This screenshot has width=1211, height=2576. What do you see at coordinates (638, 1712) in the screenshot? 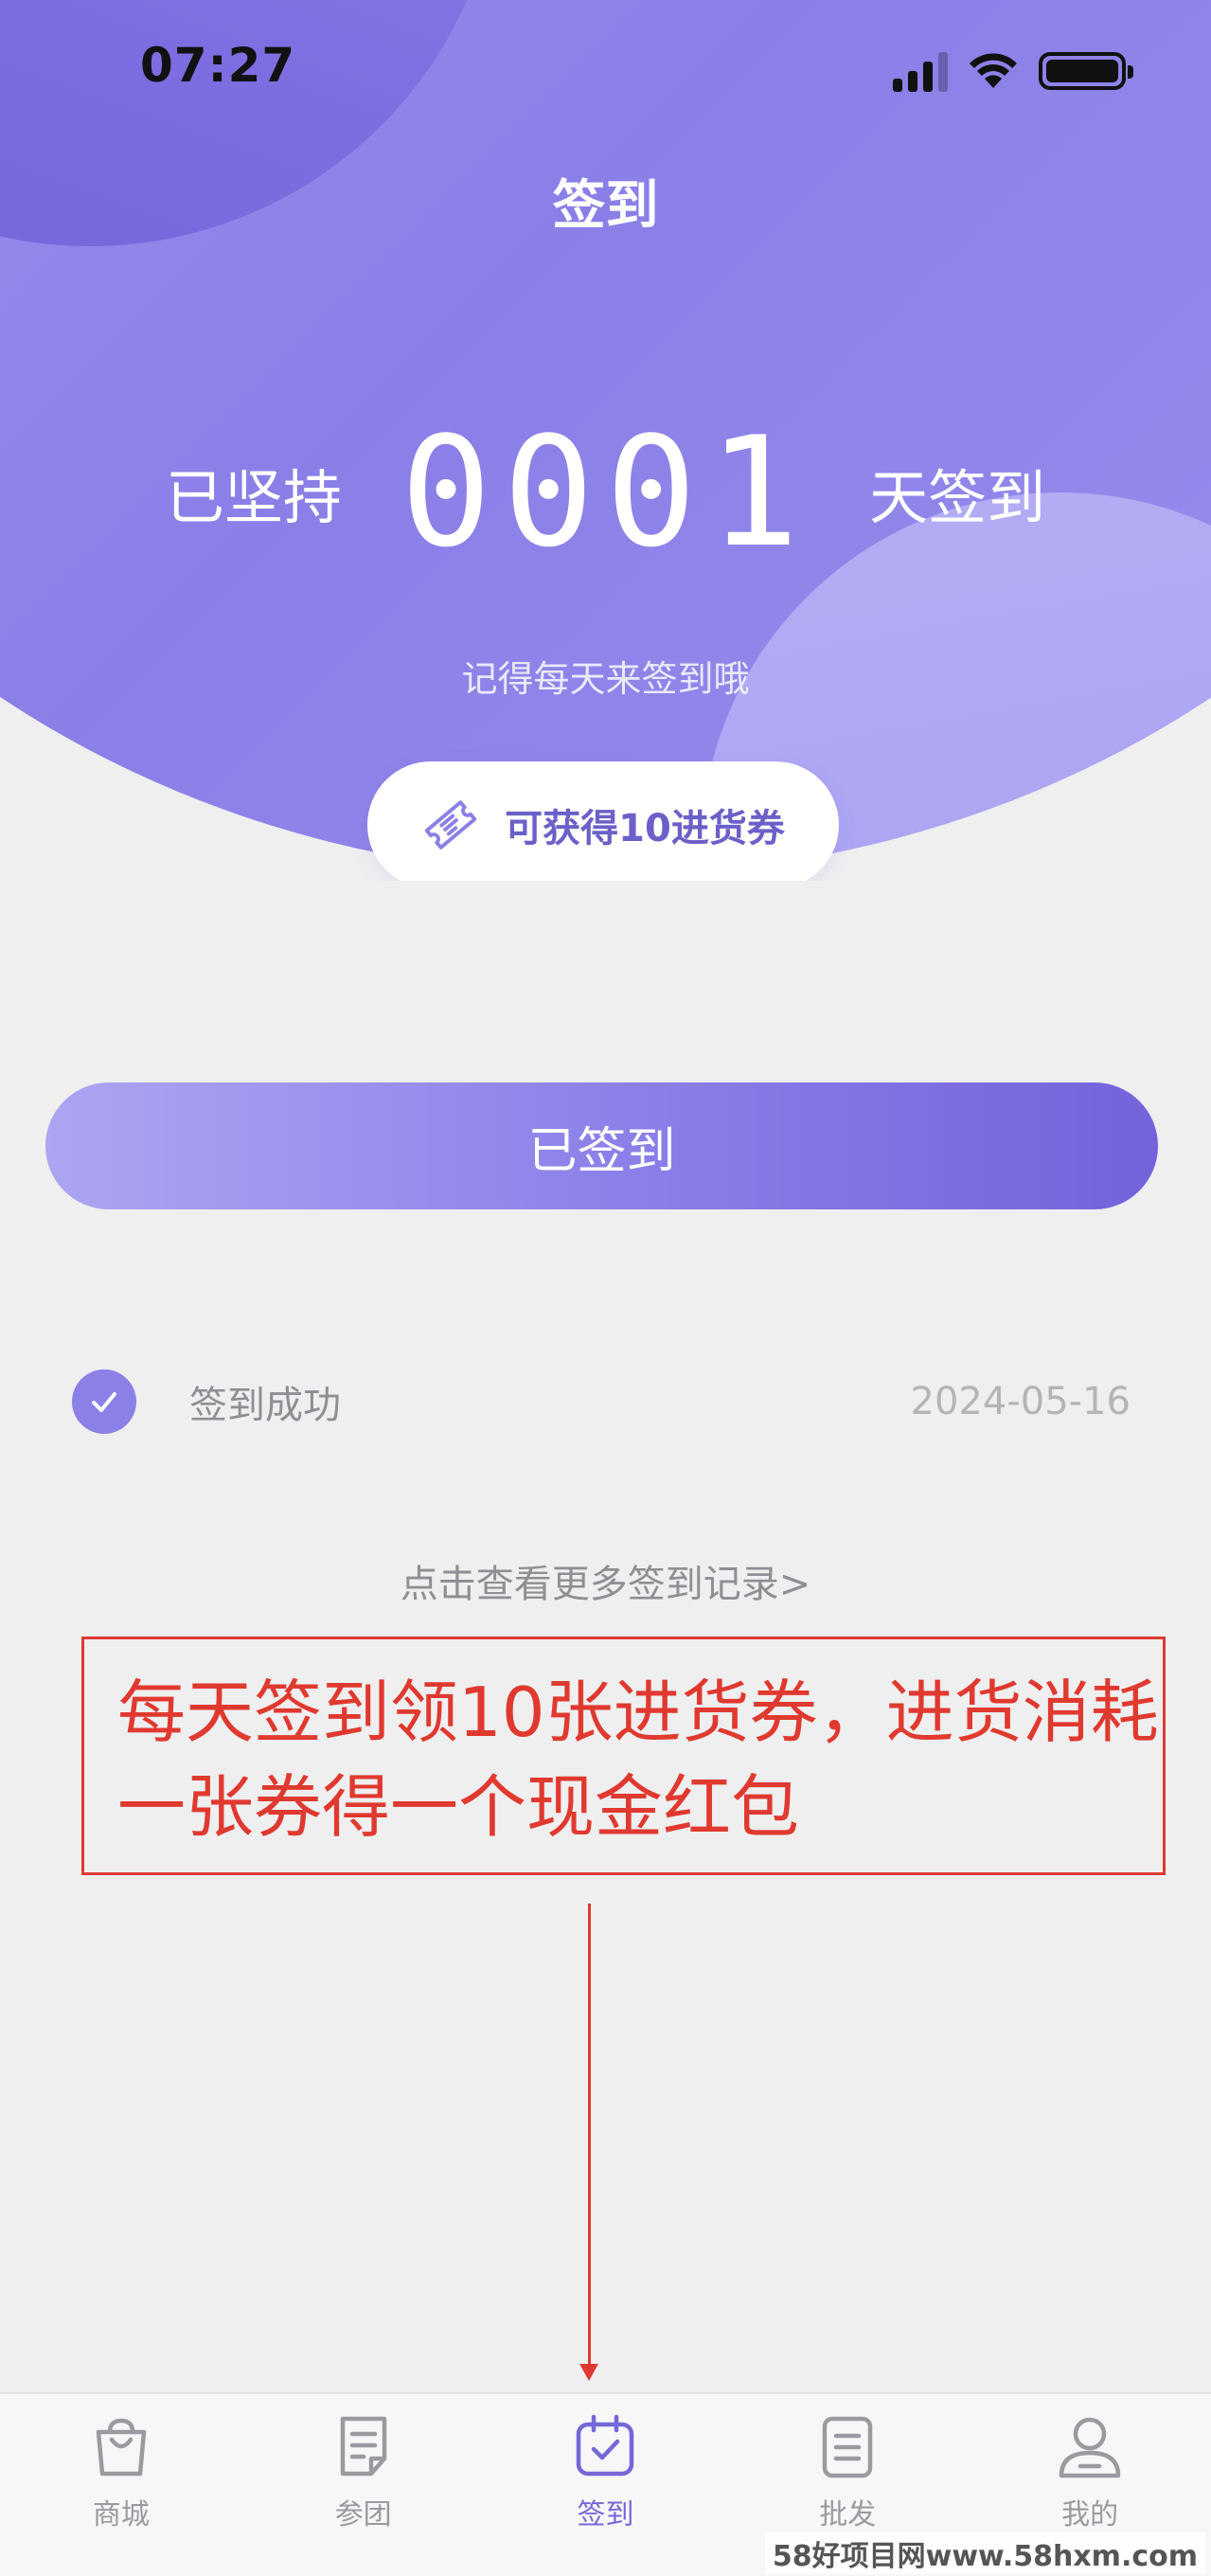
I see `annotation-line-1: 每天签到领10张进货券，进货消耗` at bounding box center [638, 1712].